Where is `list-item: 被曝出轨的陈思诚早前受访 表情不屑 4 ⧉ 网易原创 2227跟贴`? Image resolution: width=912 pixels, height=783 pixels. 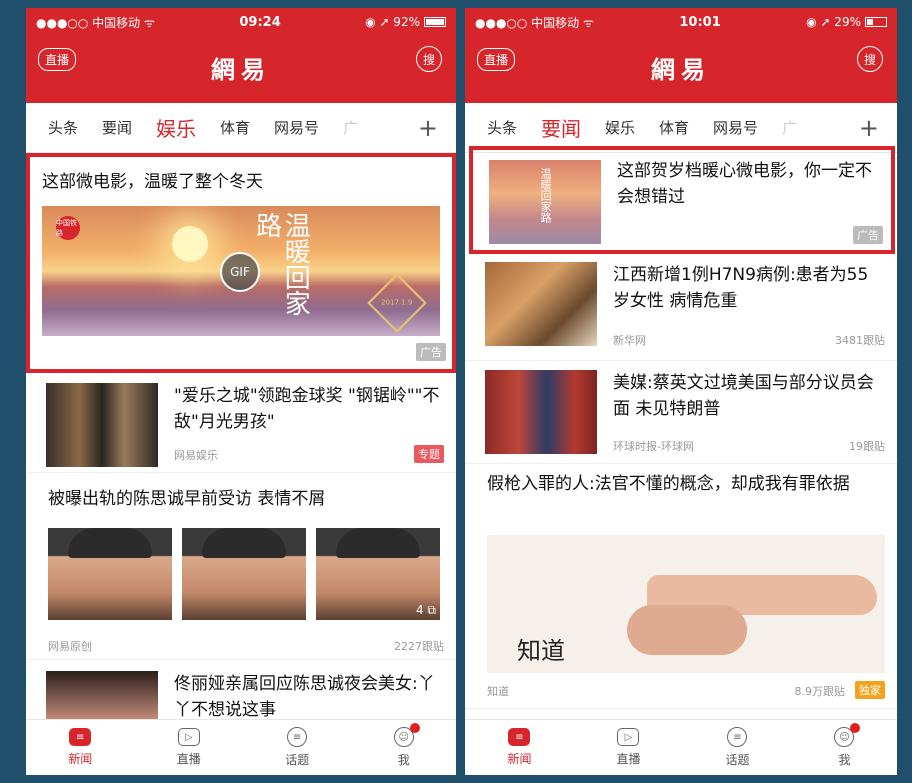 list-item: 被曝出轨的陈思诚早前受访 表情不屑 4 ⧉ 网易原创 2227跟贴 is located at coordinates (241, 567).